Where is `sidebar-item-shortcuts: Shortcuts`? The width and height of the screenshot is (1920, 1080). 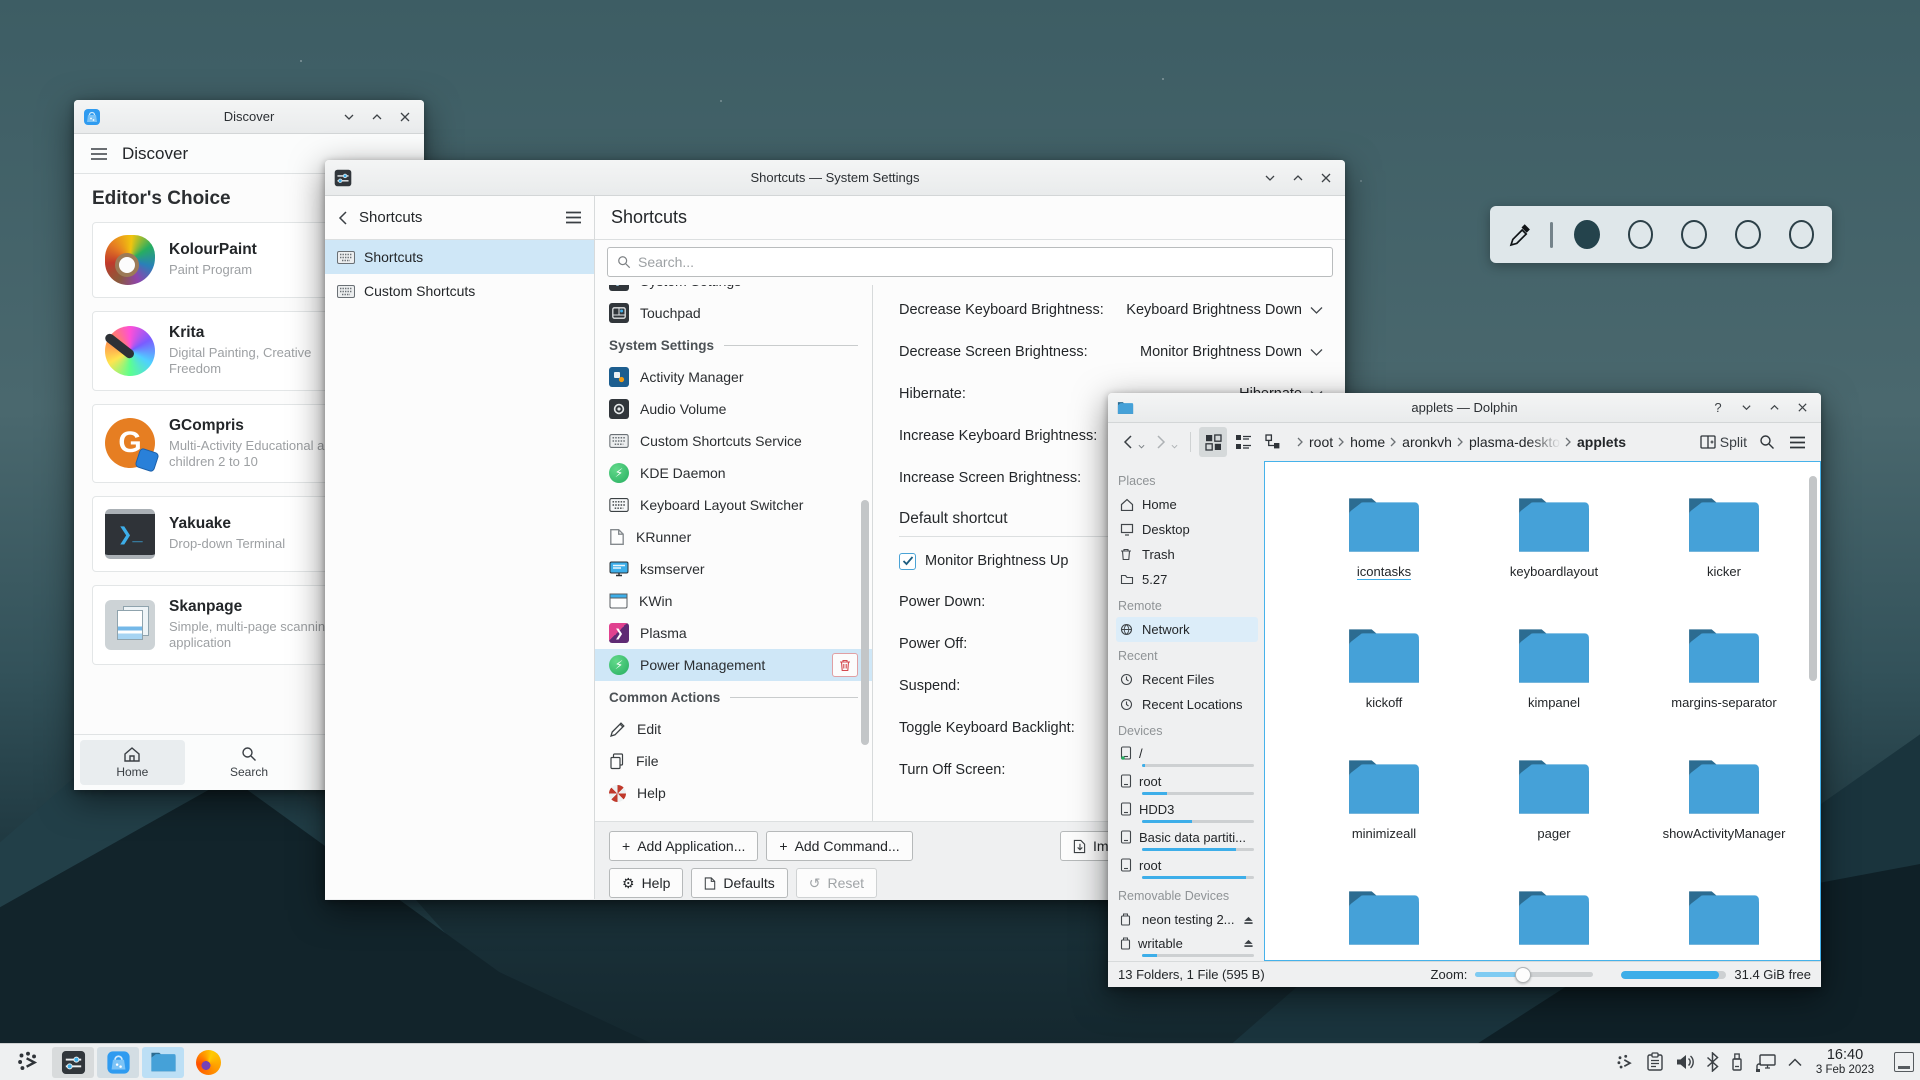 sidebar-item-shortcuts: Shortcuts is located at coordinates (459, 257).